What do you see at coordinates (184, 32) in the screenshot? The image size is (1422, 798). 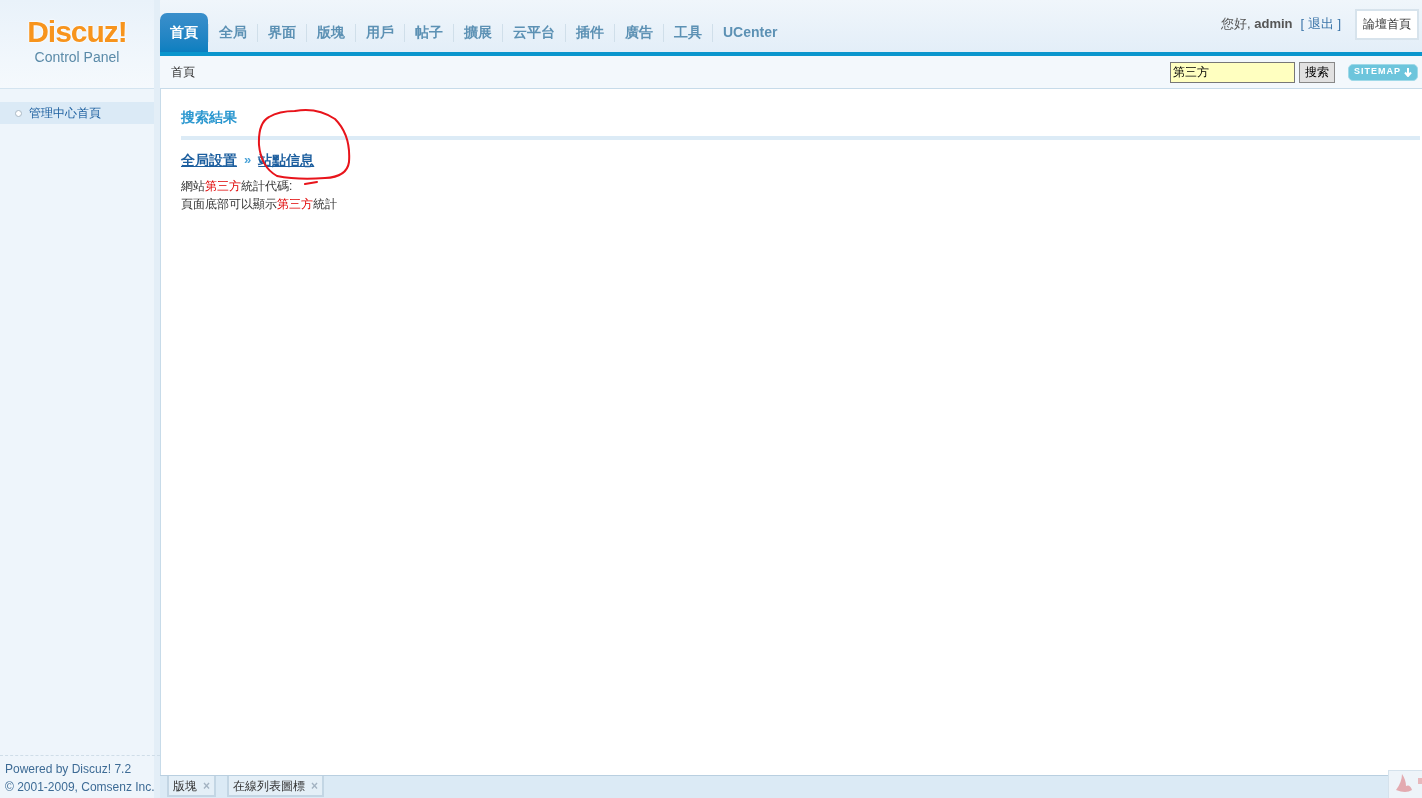 I see `nav-tab: 首頁` at bounding box center [184, 32].